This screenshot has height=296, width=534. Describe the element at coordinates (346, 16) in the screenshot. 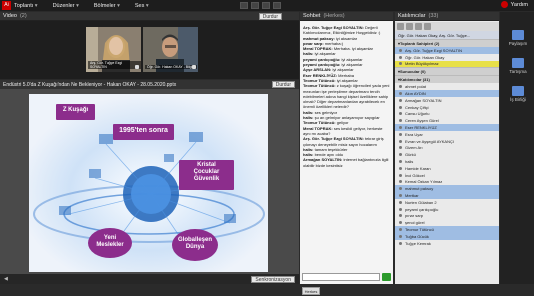

I see `chat-pod-header: Sohbet (Herkes)` at that location.